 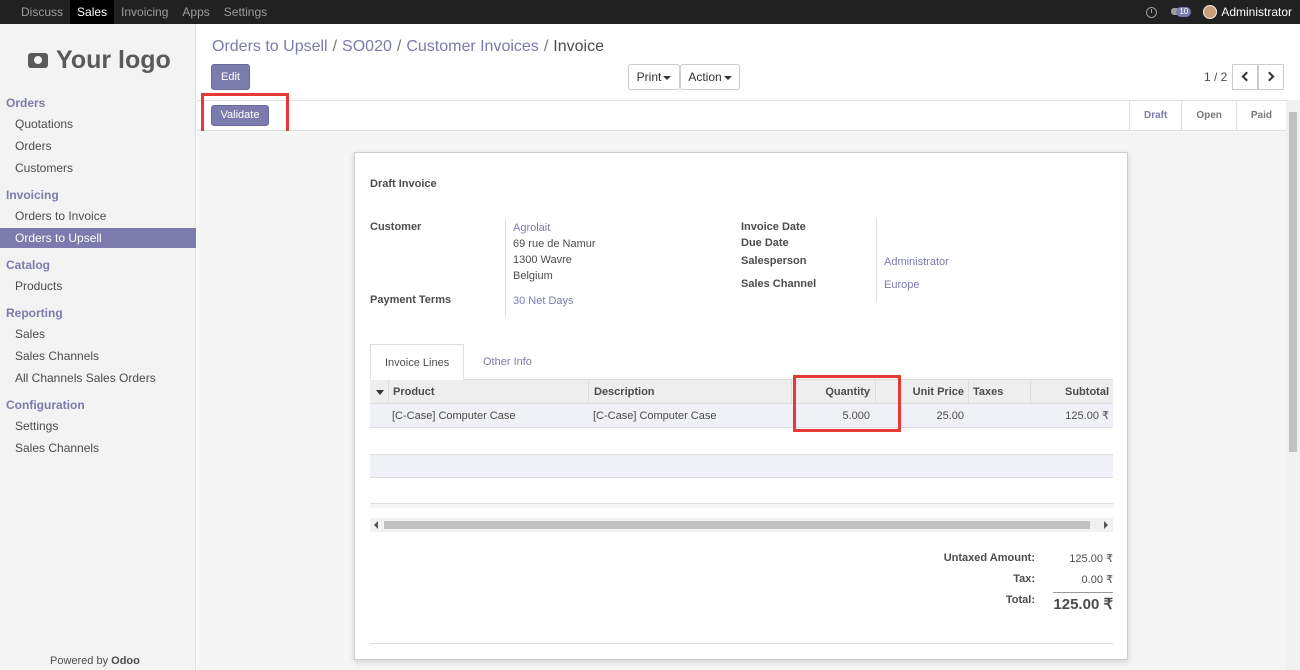 I want to click on sidebar-item-sales: Sales, so click(x=98, y=334).